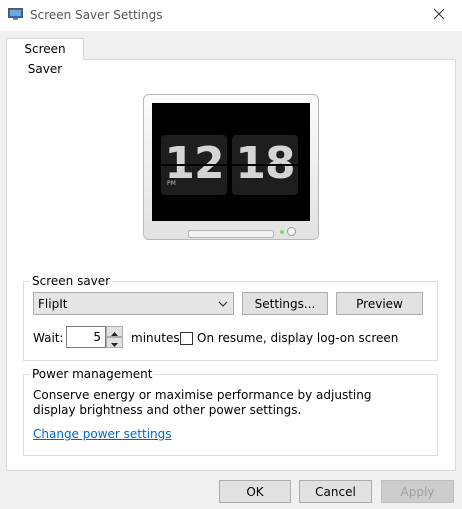  What do you see at coordinates (71, 281) in the screenshot?
I see `screen-saver-legend: Screen saver` at bounding box center [71, 281].